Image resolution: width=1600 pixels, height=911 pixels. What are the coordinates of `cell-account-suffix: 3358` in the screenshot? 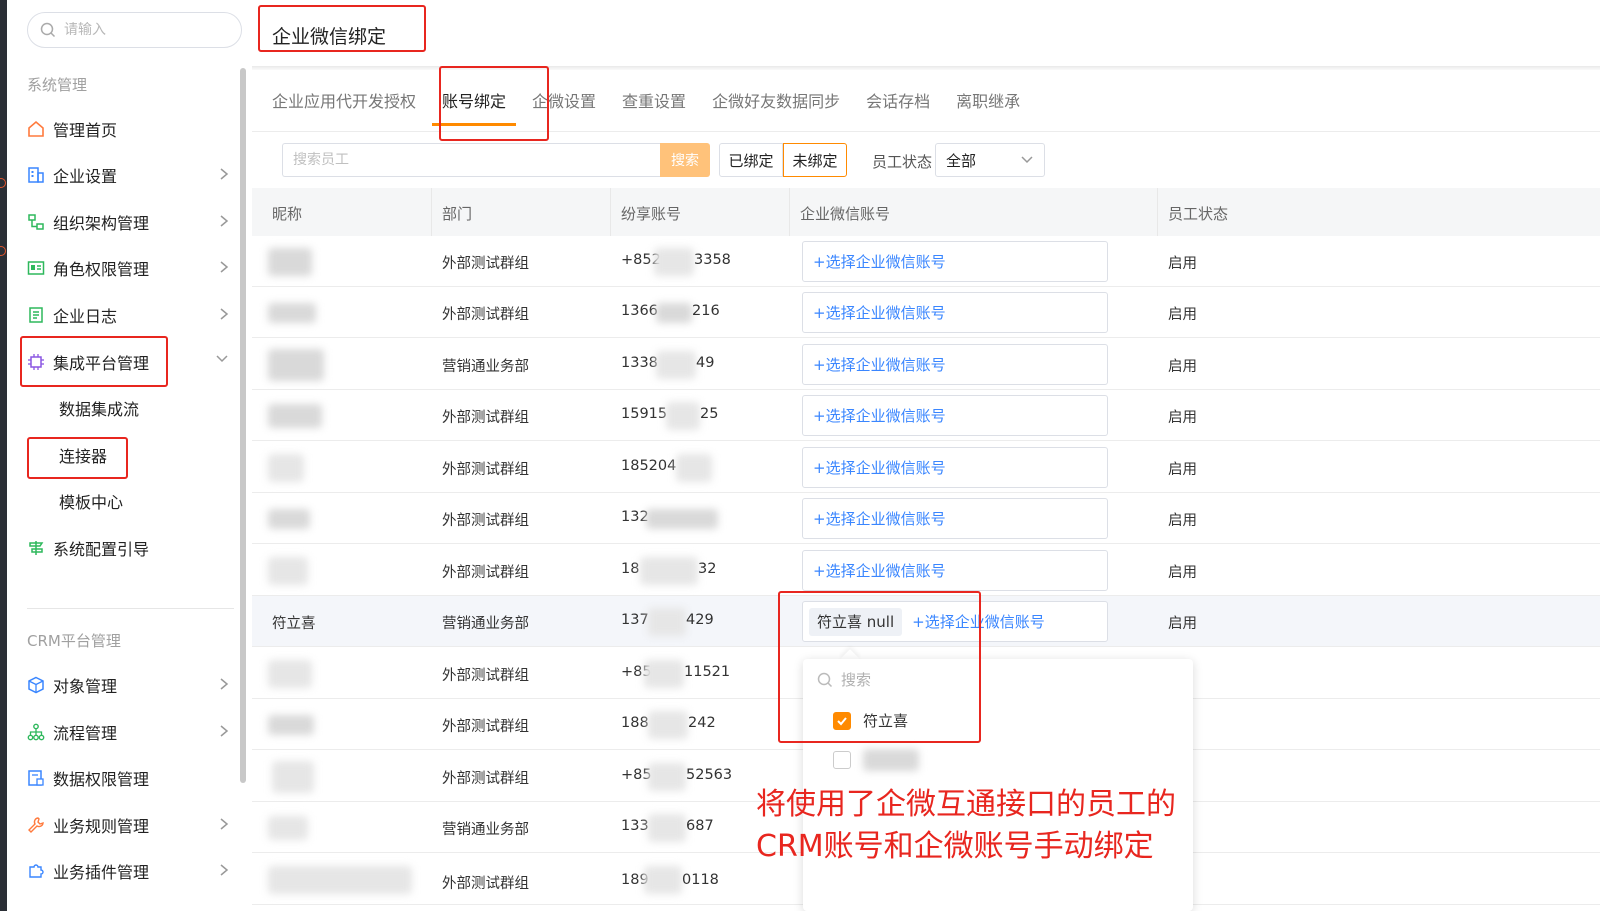 It's located at (712, 260).